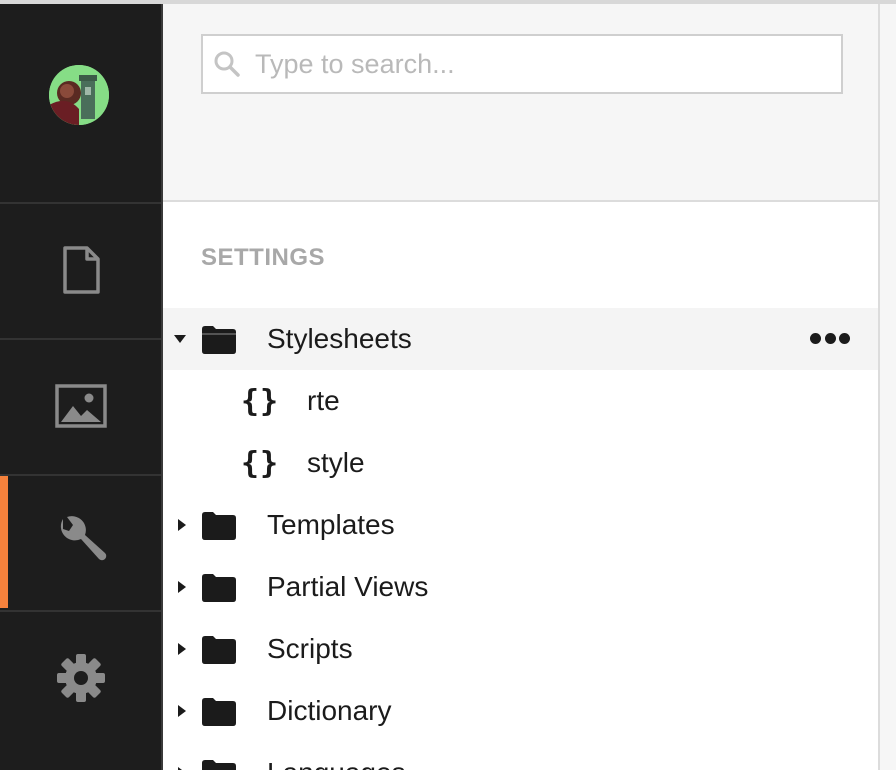 This screenshot has width=896, height=770. I want to click on tree-item-label: Templates, so click(331, 524).